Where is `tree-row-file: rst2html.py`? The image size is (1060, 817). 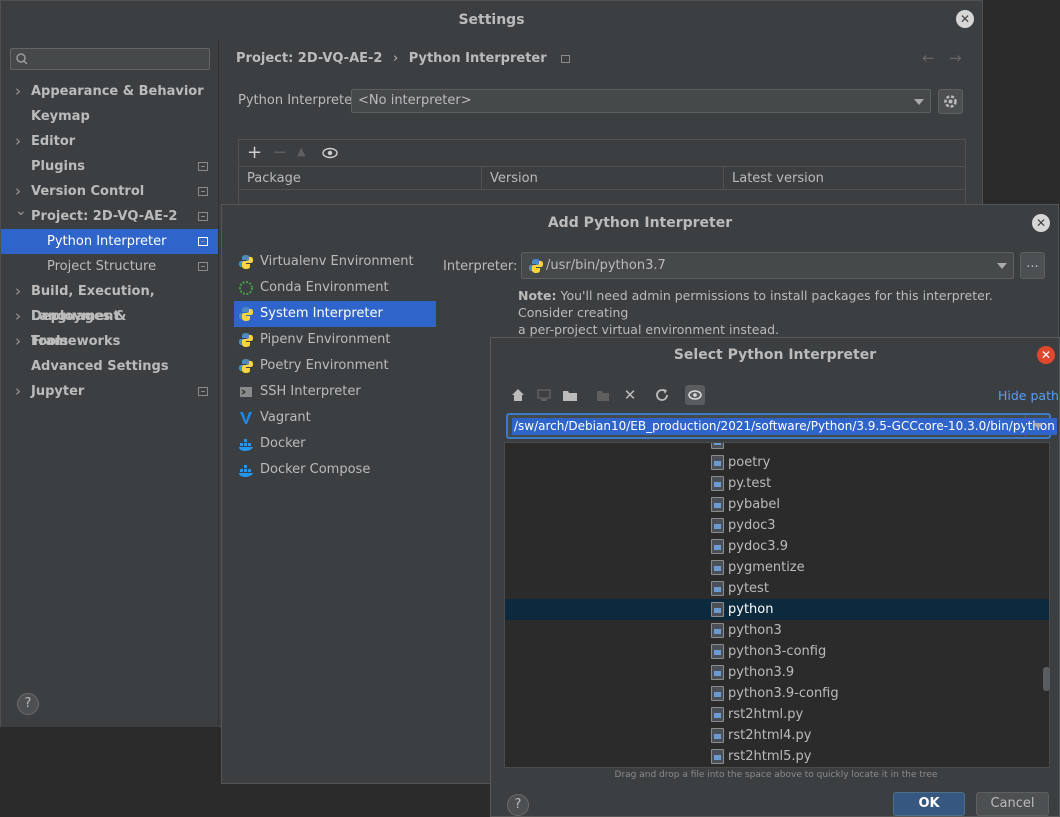
tree-row-file: rst2html.py is located at coordinates (777, 714).